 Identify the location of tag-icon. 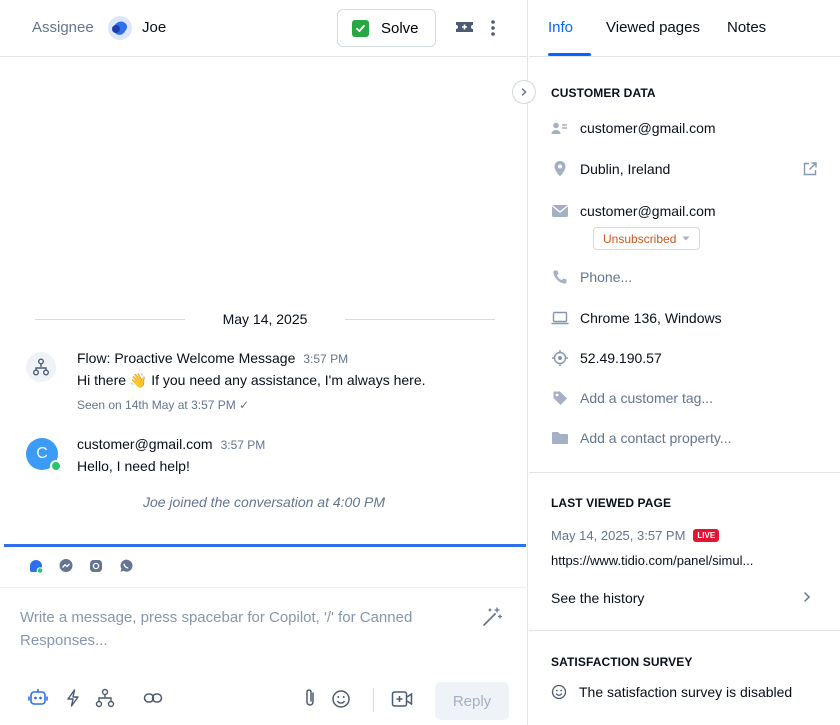
(560, 398).